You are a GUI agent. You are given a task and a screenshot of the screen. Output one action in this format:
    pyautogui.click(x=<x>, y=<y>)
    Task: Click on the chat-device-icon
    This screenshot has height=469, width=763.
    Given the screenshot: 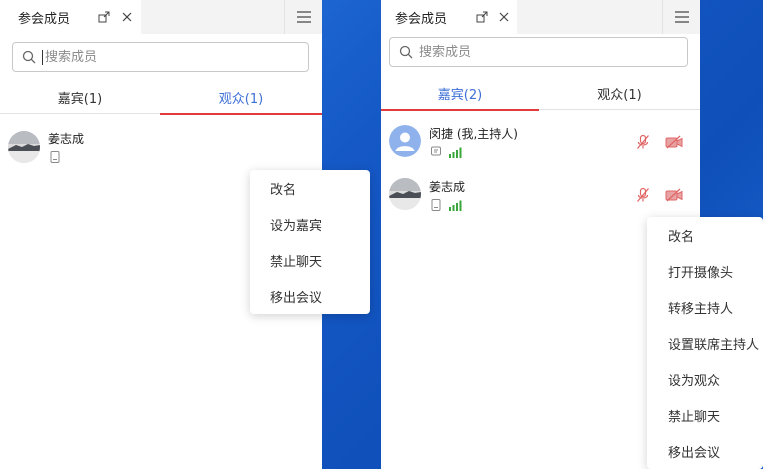 What is the action you would take?
    pyautogui.click(x=436, y=151)
    